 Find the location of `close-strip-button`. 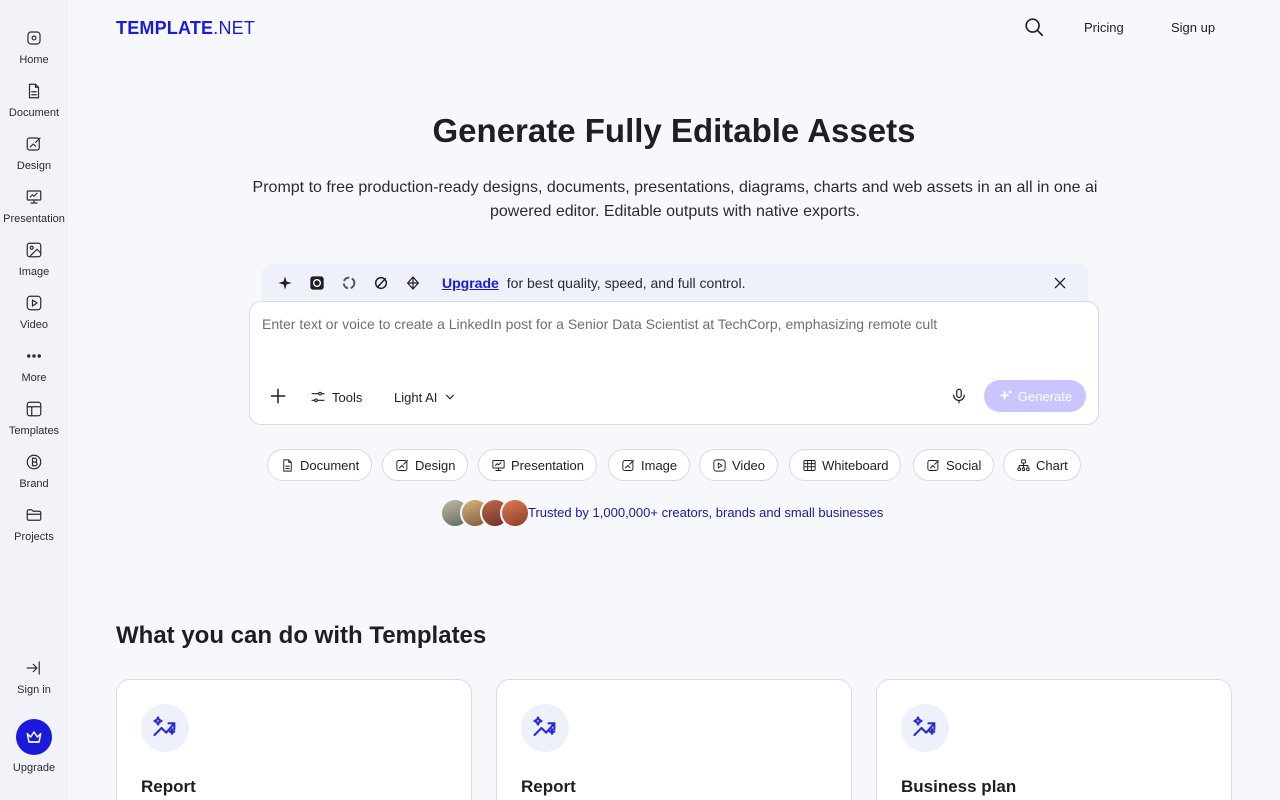

close-strip-button is located at coordinates (1060, 283).